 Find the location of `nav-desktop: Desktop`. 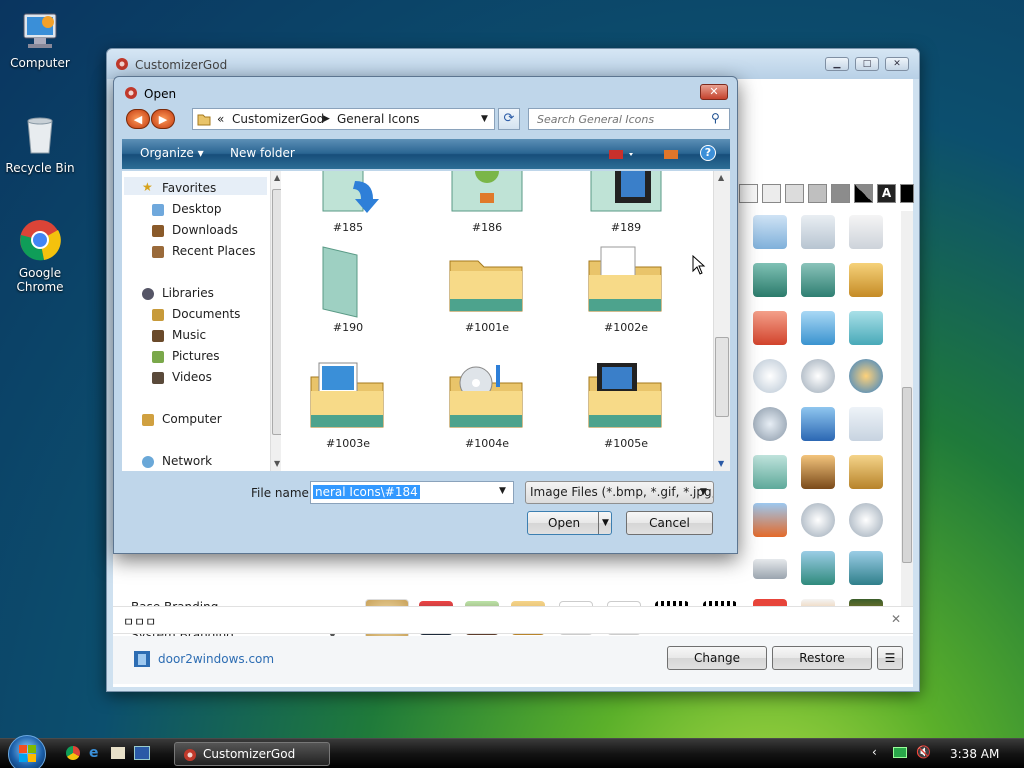

nav-desktop: Desktop is located at coordinates (197, 209).